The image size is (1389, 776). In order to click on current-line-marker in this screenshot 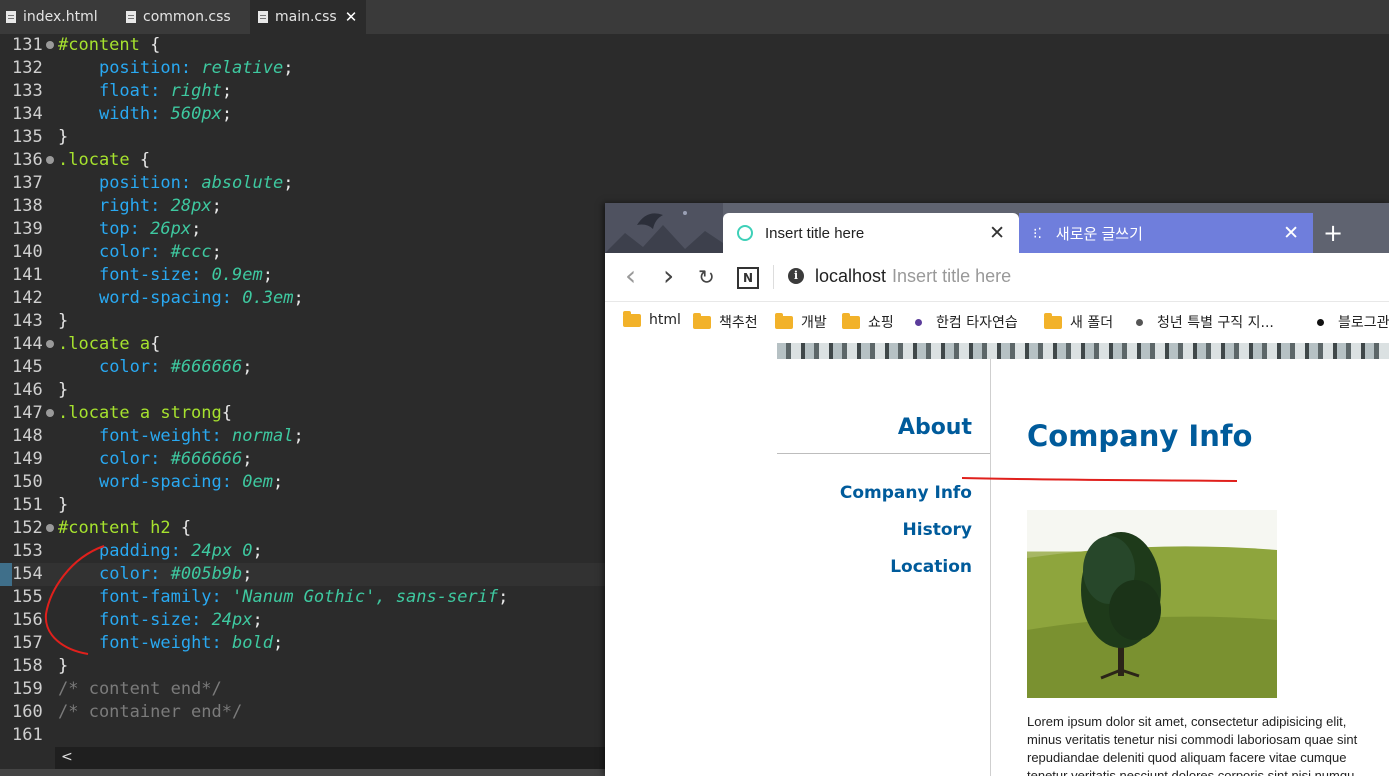, I will do `click(6, 574)`.